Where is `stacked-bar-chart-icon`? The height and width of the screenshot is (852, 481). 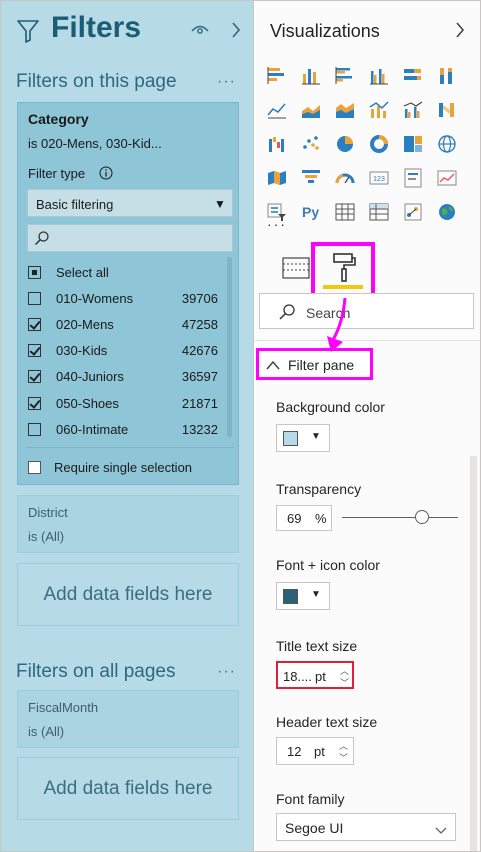 stacked-bar-chart-icon is located at coordinates (277, 76).